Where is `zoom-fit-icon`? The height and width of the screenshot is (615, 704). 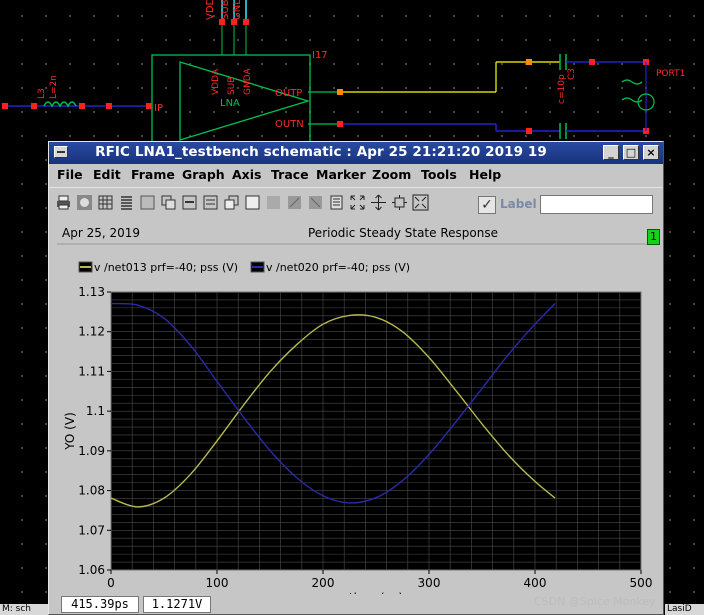
zoom-fit-icon is located at coordinates (399, 202).